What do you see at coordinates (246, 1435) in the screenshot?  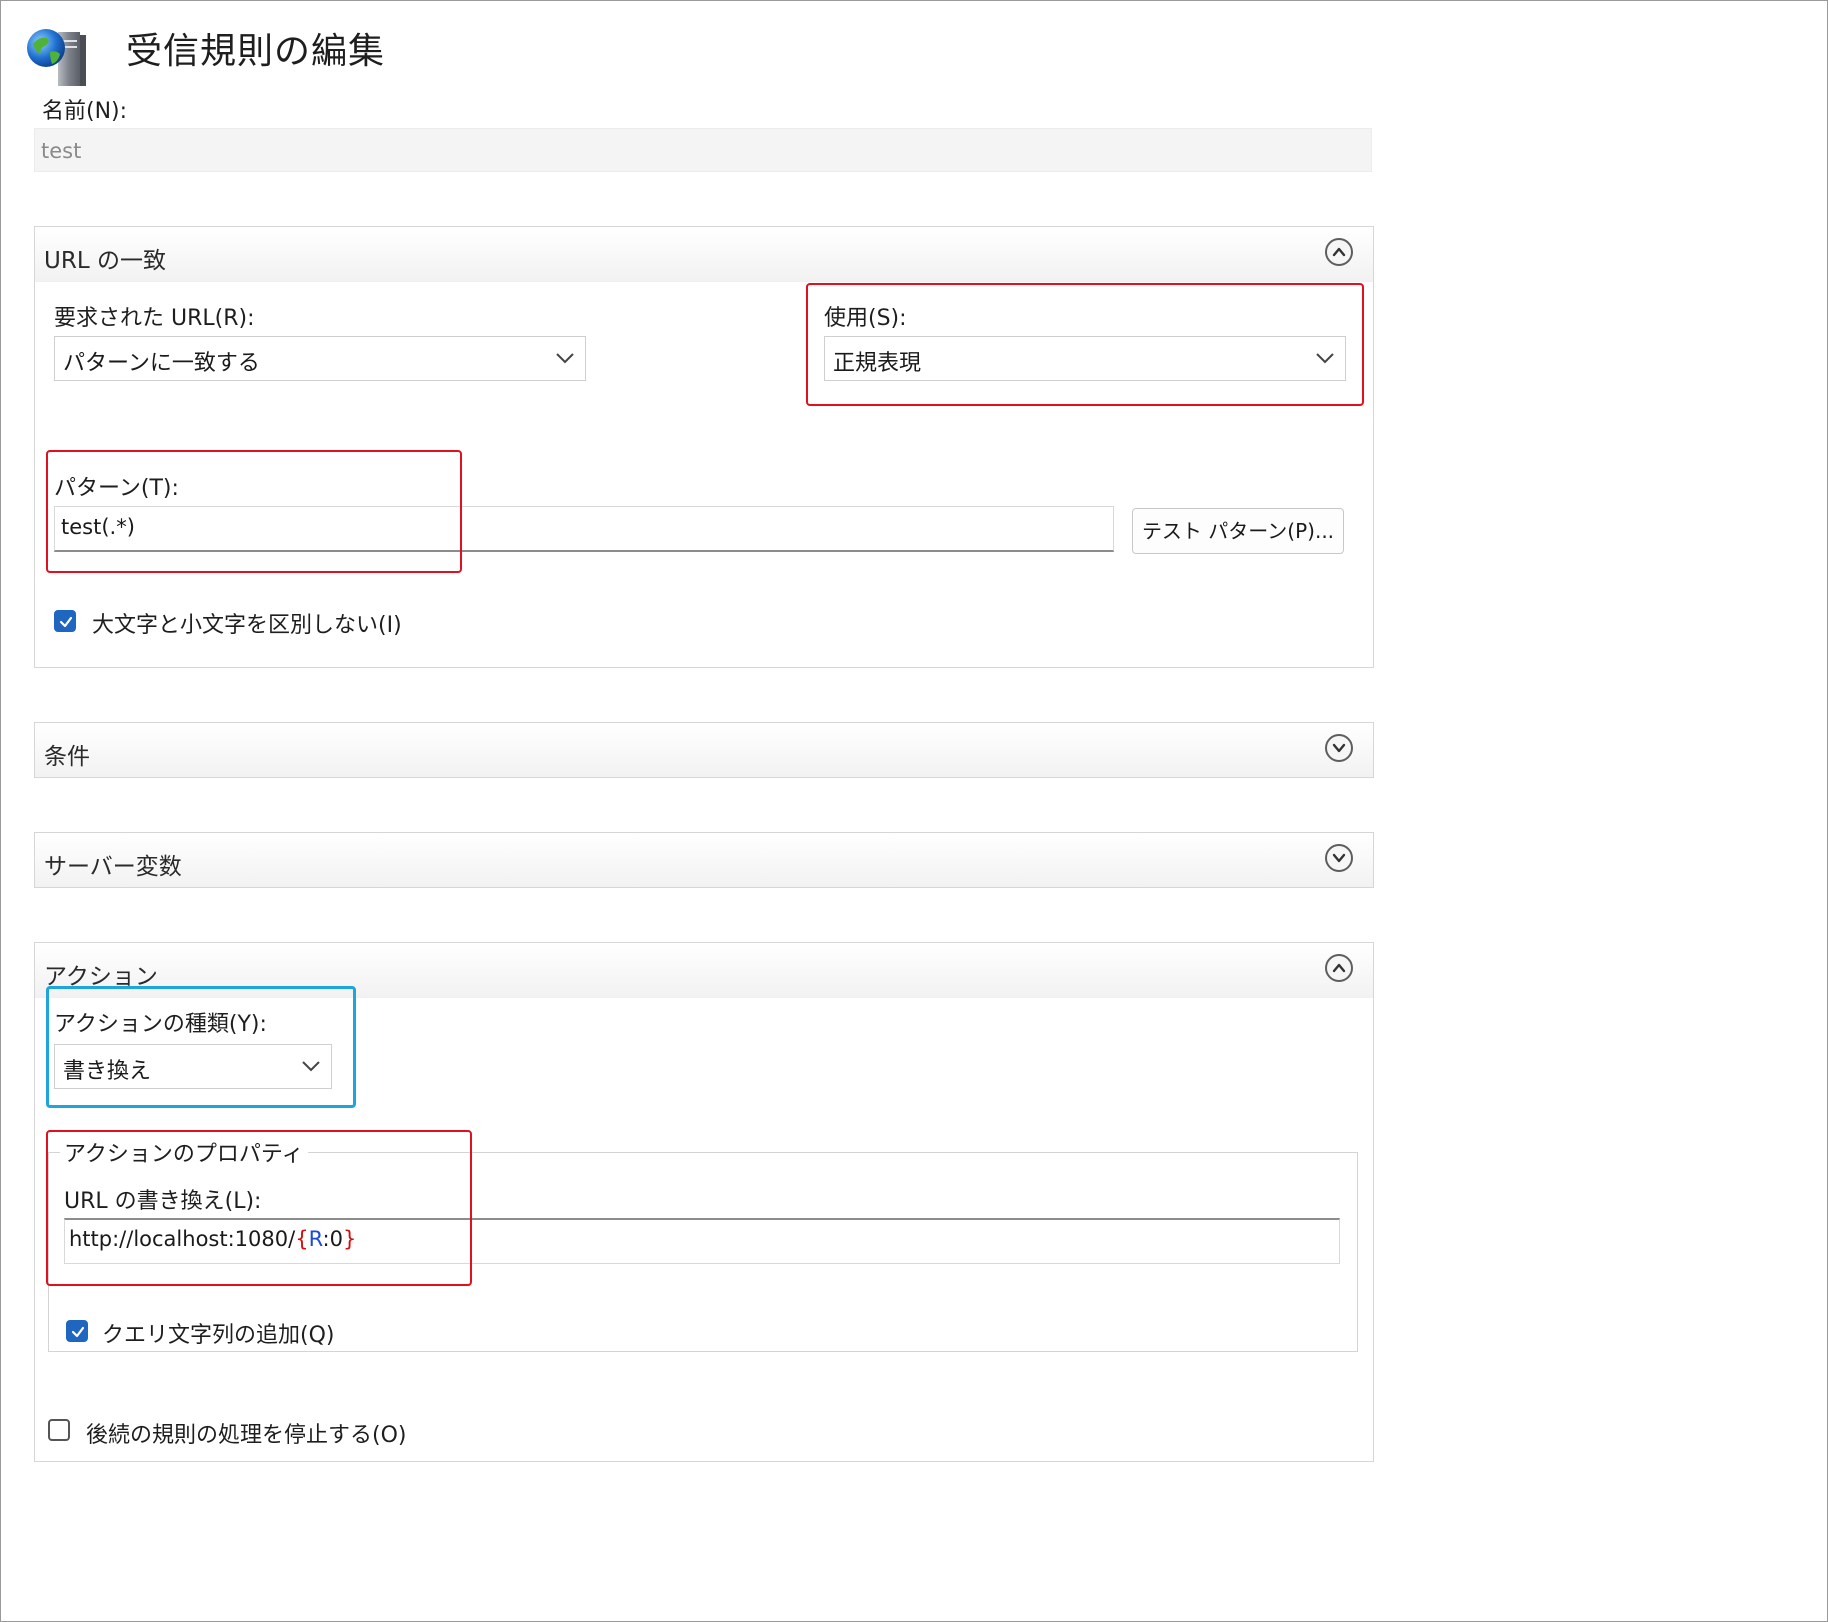 I see `stop-processing-label: 後続の規則の処理を停止する(O)` at bounding box center [246, 1435].